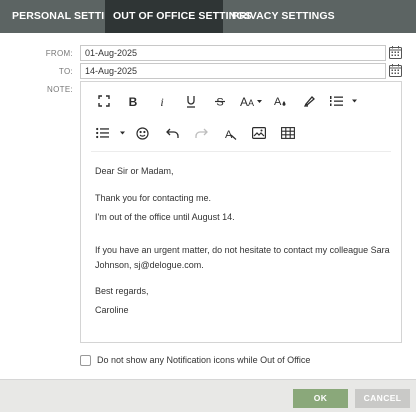  I want to click on underline-icon, so click(191, 101).